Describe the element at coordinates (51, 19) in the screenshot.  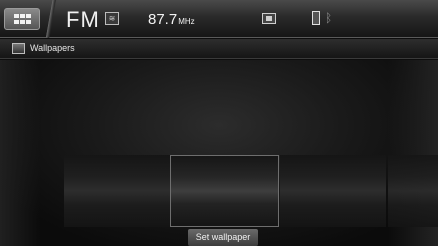
I see `tab-divider` at that location.